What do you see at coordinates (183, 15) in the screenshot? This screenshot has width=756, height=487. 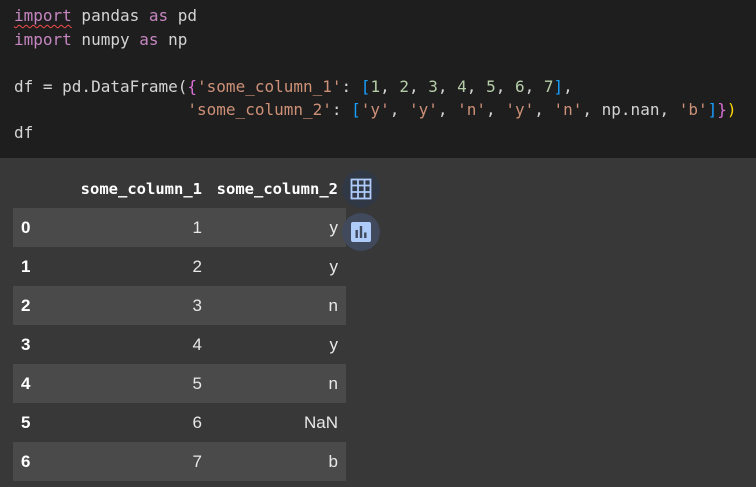 I see `module-alias: pd` at bounding box center [183, 15].